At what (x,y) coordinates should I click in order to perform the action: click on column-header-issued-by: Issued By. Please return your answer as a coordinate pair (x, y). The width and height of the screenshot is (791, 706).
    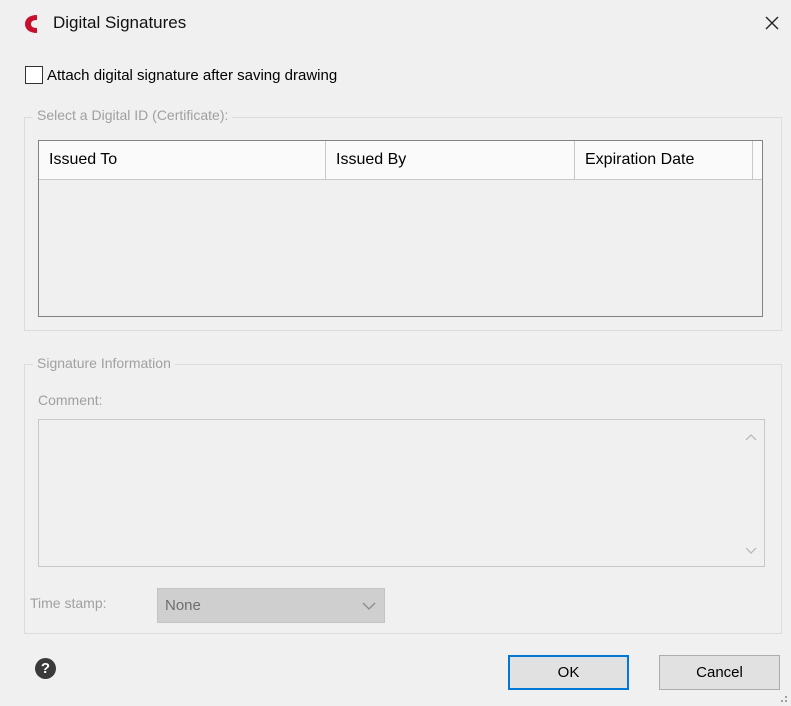
    Looking at the image, I should click on (450, 160).